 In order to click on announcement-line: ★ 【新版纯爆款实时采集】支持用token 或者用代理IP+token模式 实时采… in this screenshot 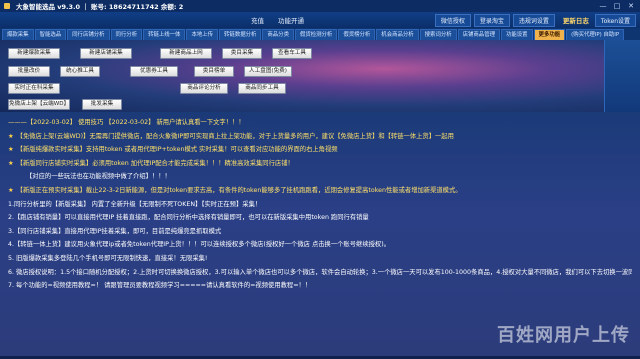, I will do `click(320, 149)`.